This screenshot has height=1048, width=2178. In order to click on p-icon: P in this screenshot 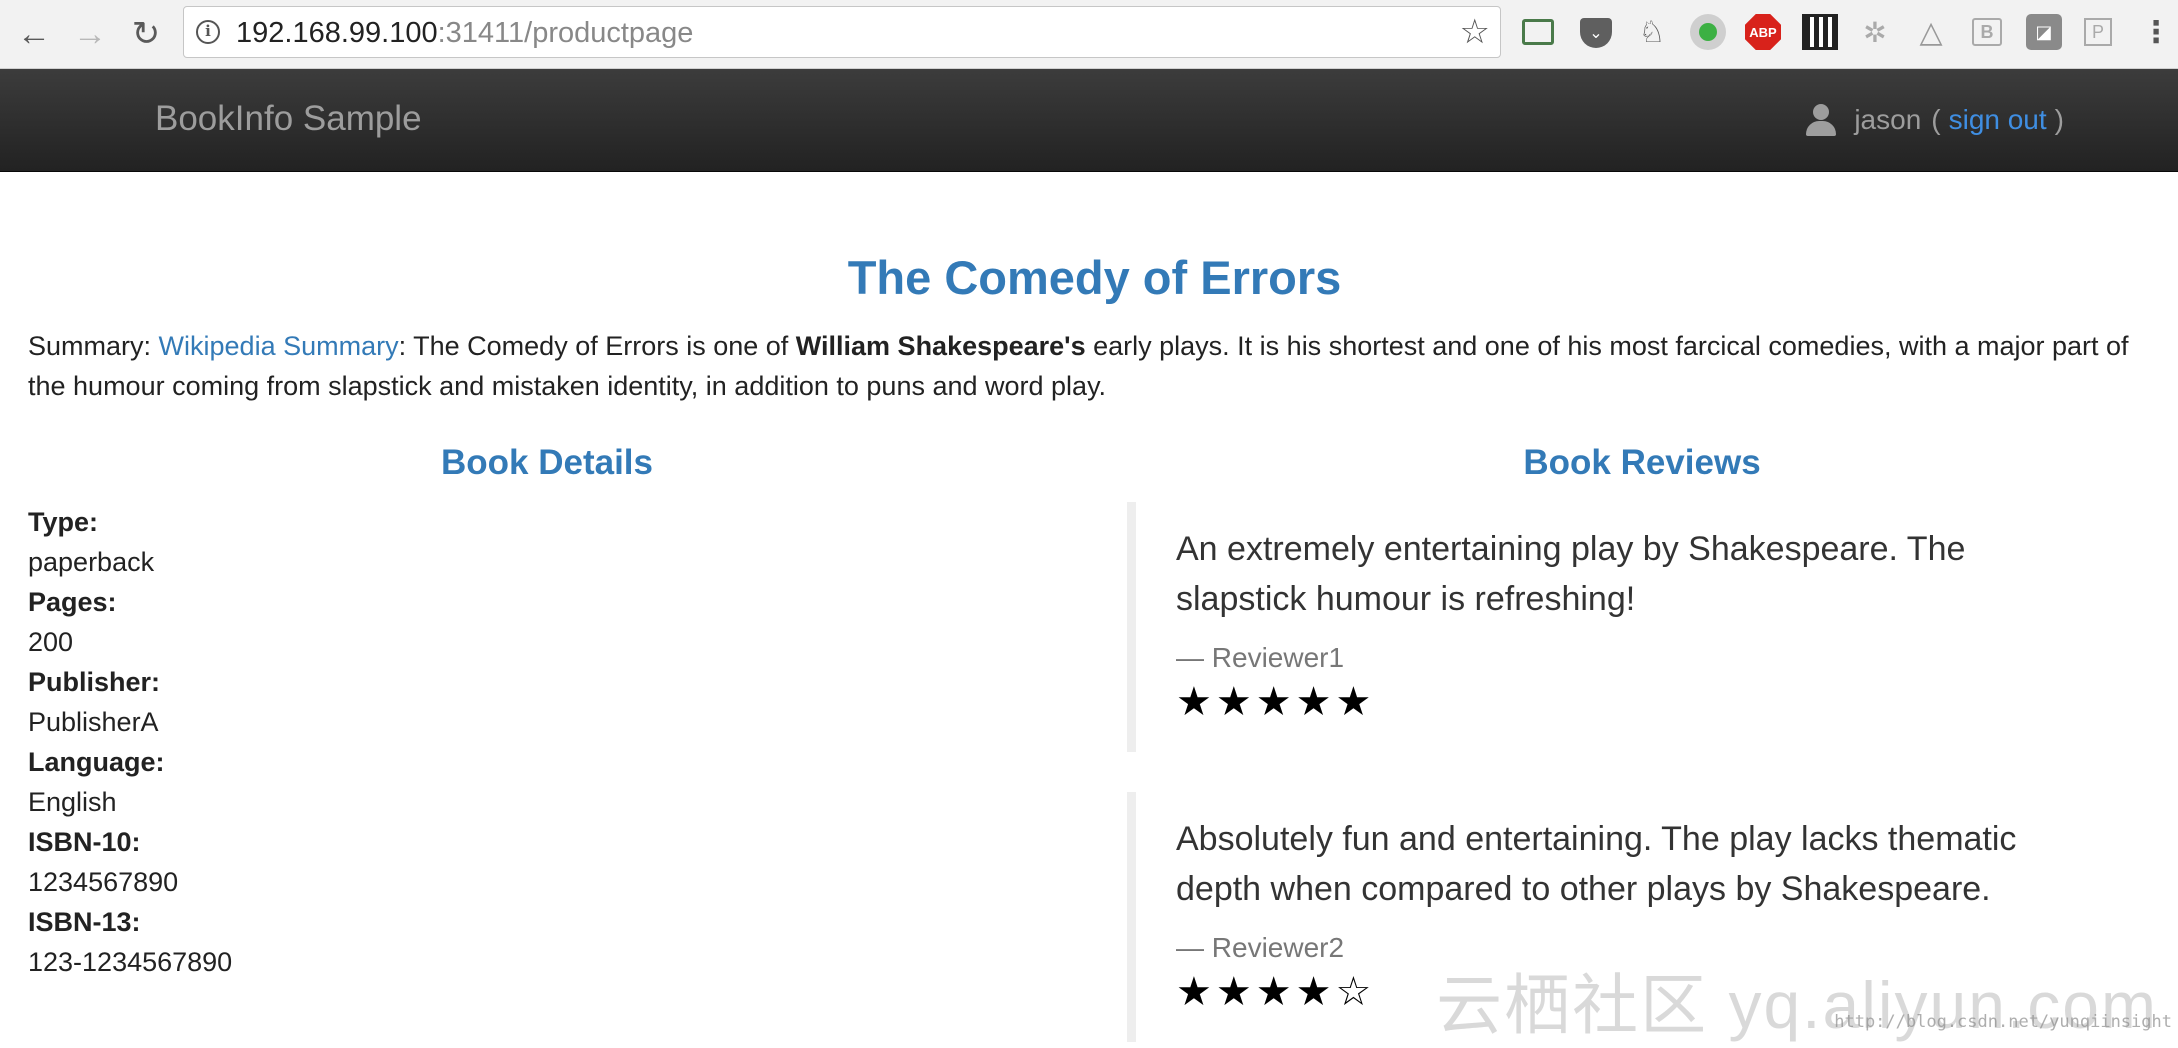, I will do `click(2098, 32)`.